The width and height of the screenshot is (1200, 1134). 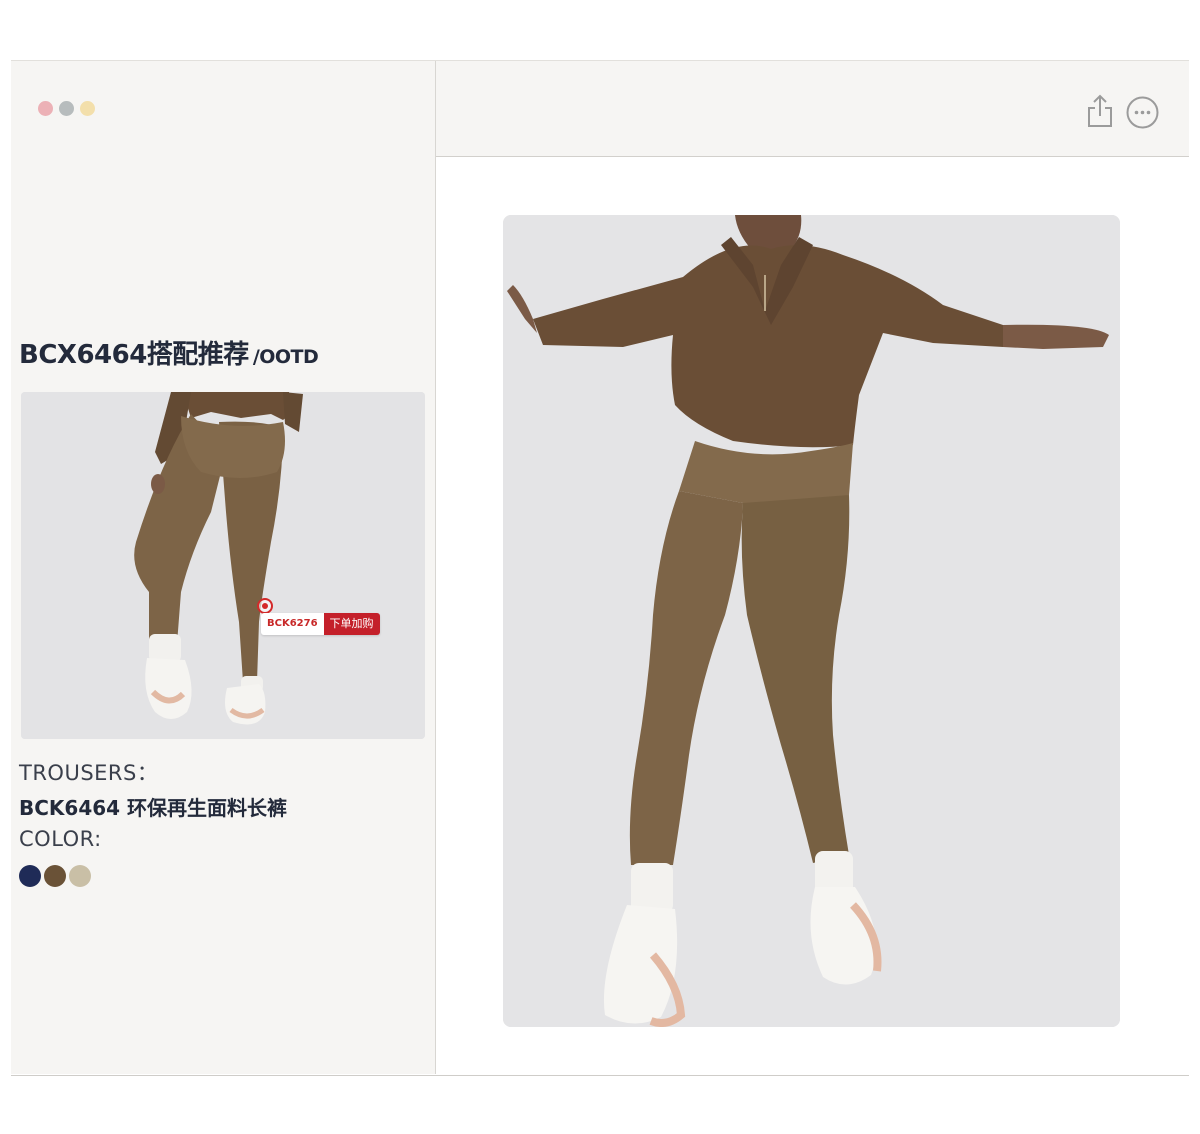 I want to click on tag-pin-icon, so click(x=265, y=606).